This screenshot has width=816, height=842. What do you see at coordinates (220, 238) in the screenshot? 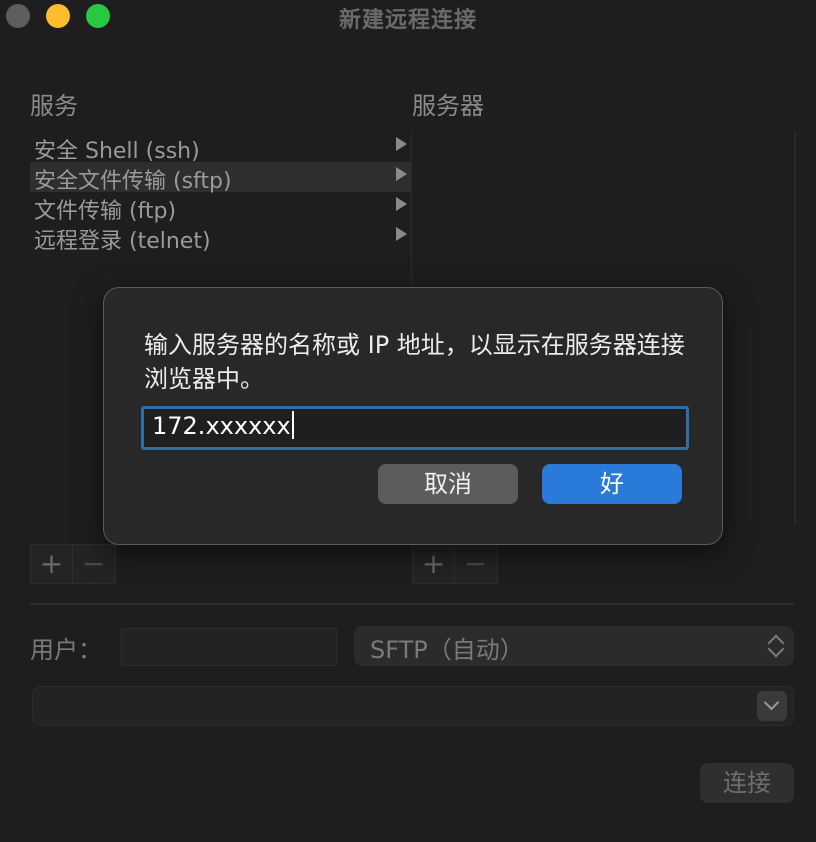
I see `service-item-telnet: 远程登录 (telnet)` at bounding box center [220, 238].